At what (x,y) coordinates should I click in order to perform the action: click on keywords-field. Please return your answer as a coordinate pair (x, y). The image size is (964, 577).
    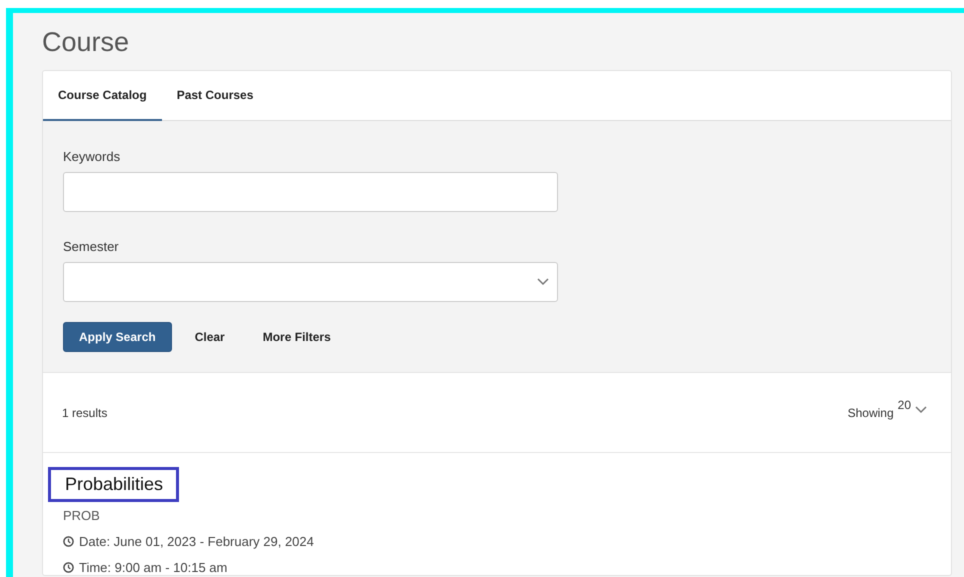
    Looking at the image, I should click on (310, 192).